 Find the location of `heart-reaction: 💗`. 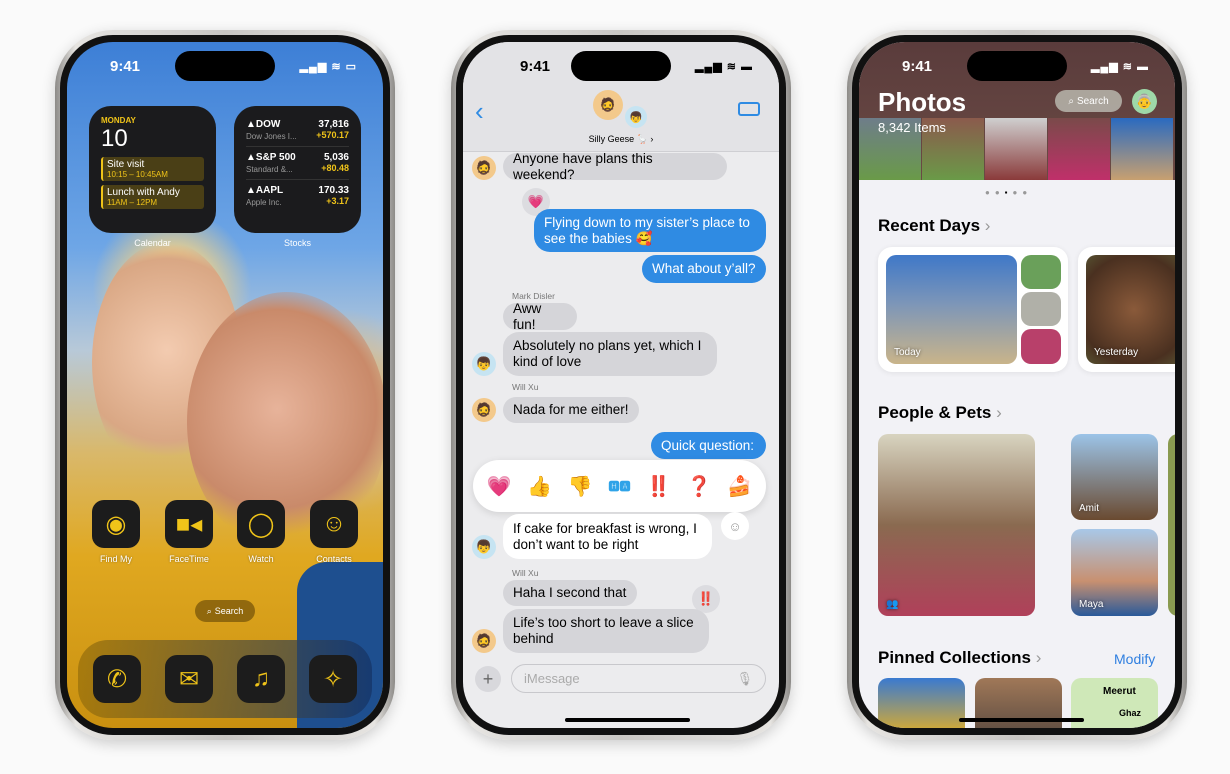

heart-reaction: 💗 is located at coordinates (499, 486).